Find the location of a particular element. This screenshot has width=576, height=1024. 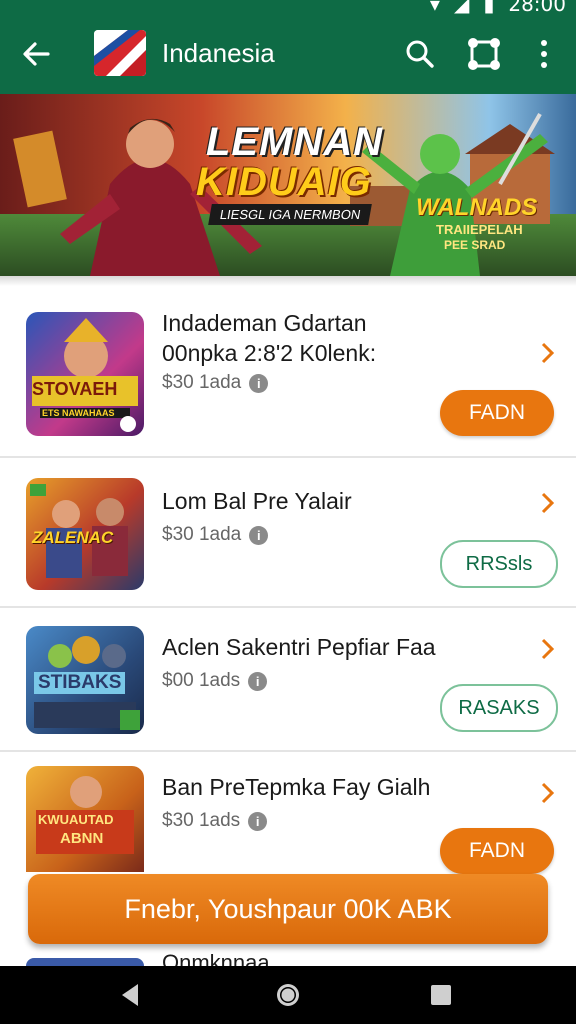

item-title: Lom Bal Pre Yalair is located at coordinates (257, 501).